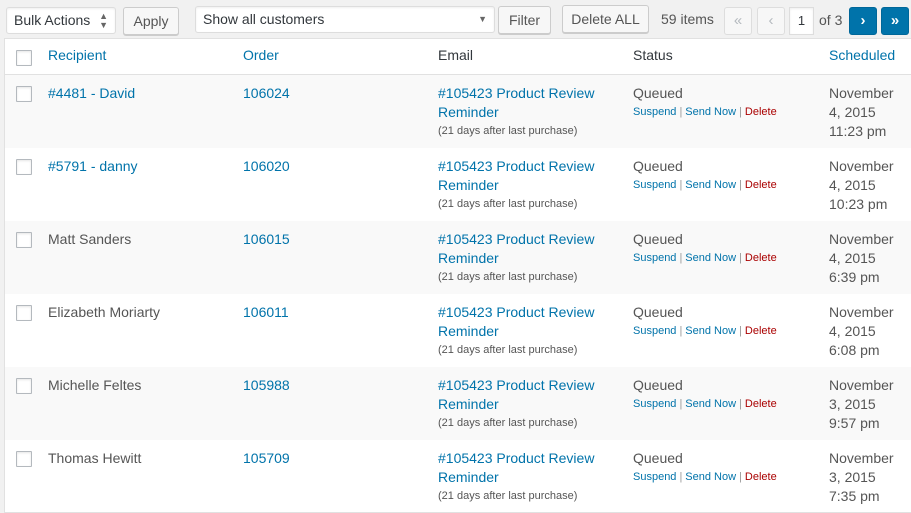  I want to click on recipient-cell: Thomas Hewitt, so click(95, 458).